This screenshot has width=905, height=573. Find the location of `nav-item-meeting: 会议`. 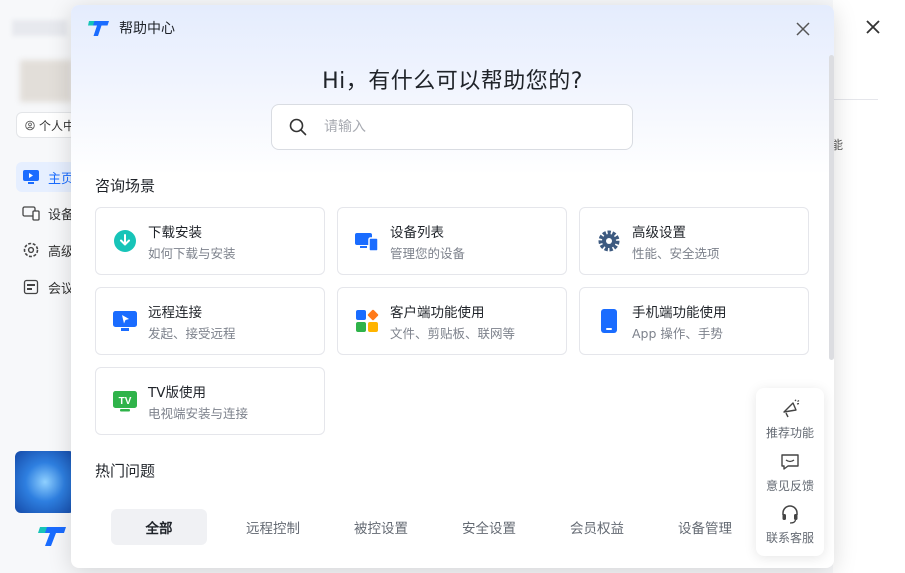

nav-item-meeting: 会议 is located at coordinates (46, 287).